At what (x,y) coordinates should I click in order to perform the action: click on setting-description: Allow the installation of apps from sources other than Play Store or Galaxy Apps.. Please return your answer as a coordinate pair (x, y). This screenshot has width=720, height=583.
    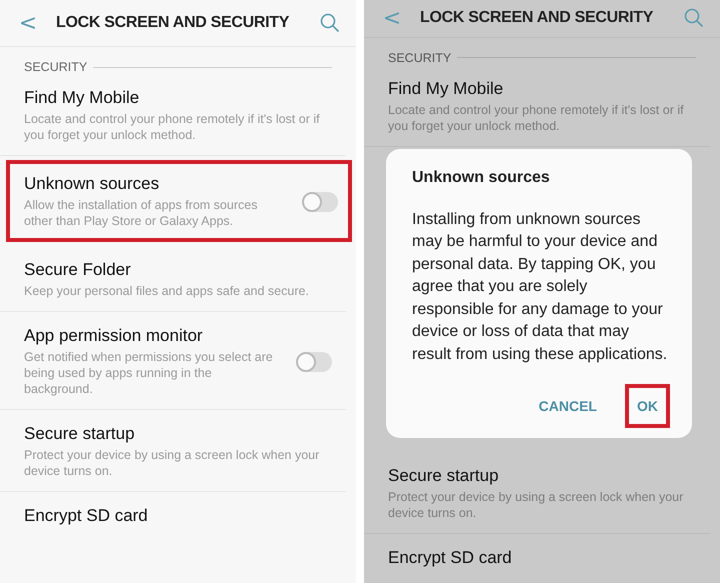
    Looking at the image, I should click on (141, 213).